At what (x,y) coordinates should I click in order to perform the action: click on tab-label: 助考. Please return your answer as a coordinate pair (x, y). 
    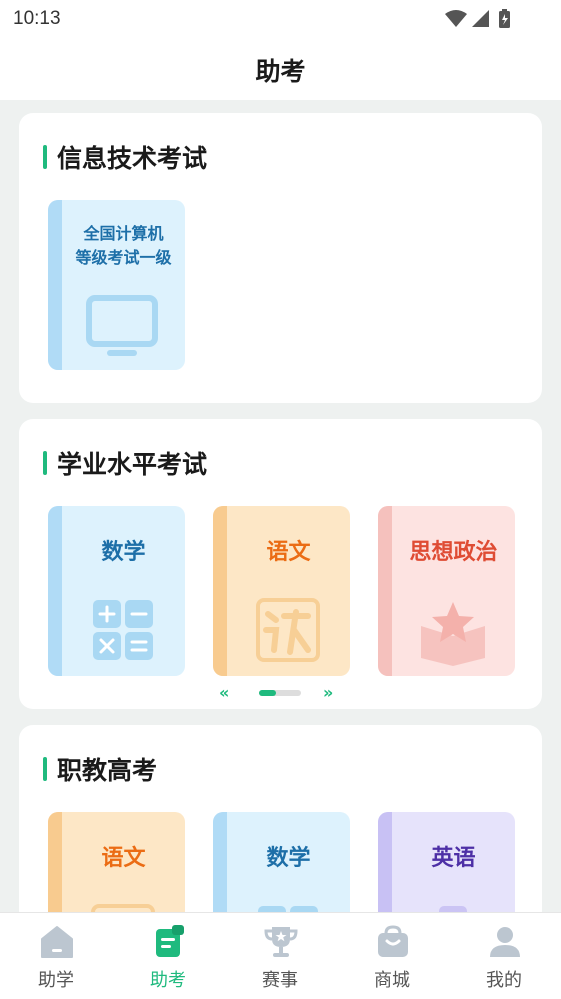
    Looking at the image, I should click on (168, 980).